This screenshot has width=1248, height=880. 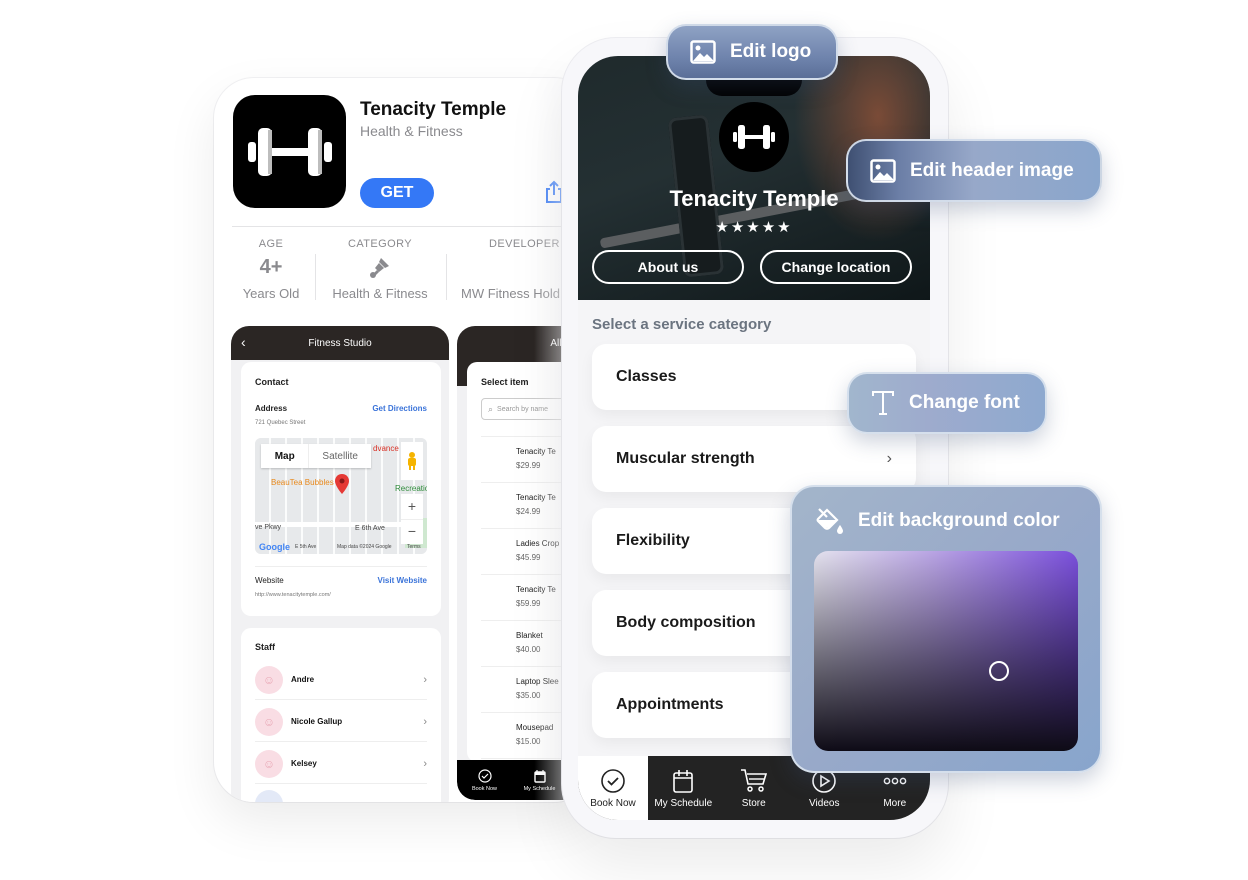 What do you see at coordinates (754, 459) in the screenshot?
I see `service-category-item: Muscular strength ›` at bounding box center [754, 459].